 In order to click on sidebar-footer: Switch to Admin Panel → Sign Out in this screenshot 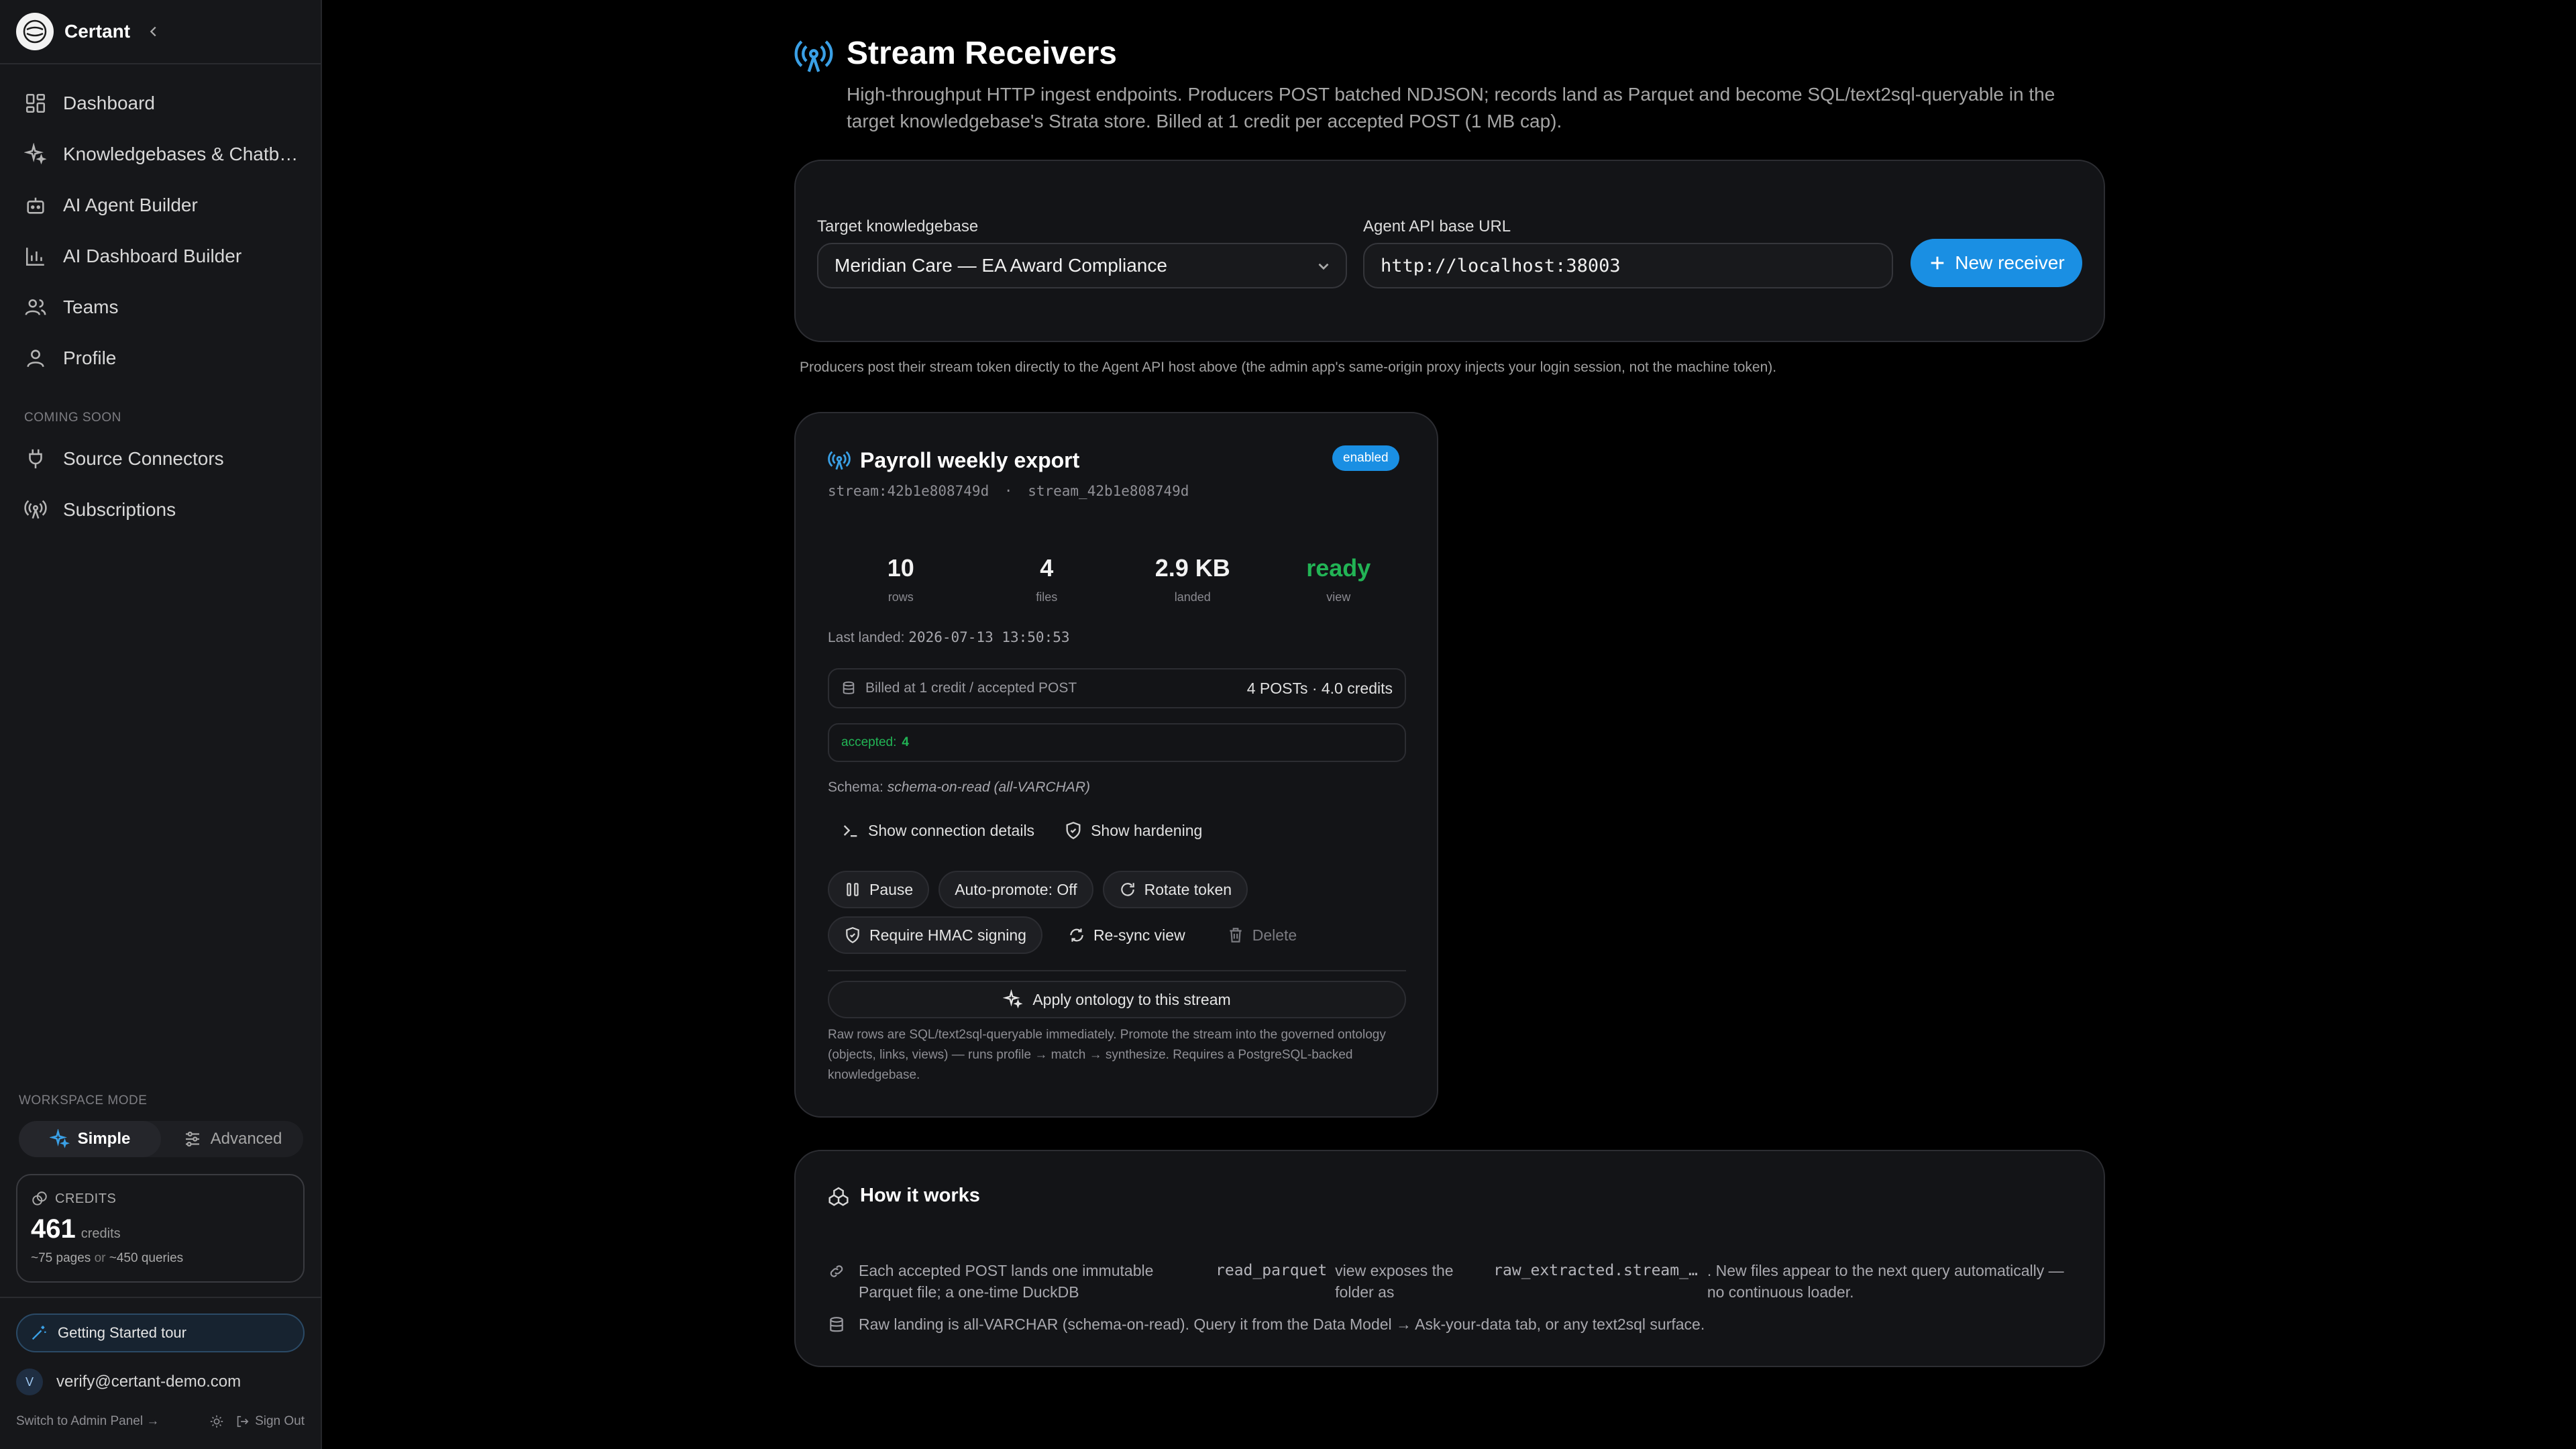, I will do `click(160, 1421)`.